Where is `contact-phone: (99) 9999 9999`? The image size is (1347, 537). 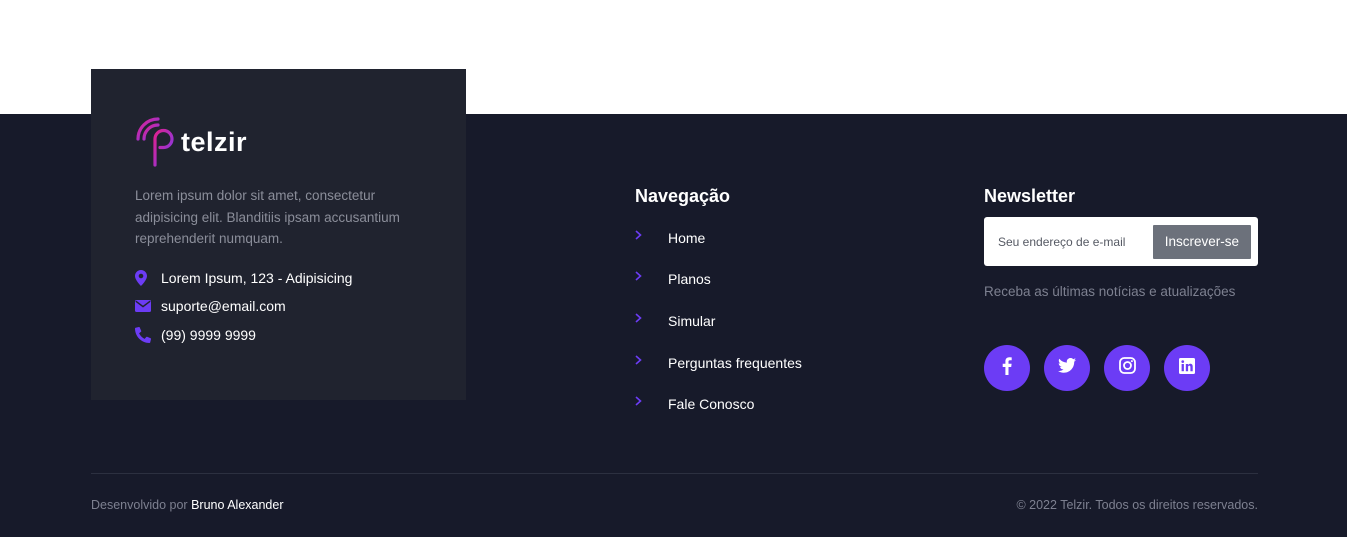 contact-phone: (99) 9999 9999 is located at coordinates (278, 335).